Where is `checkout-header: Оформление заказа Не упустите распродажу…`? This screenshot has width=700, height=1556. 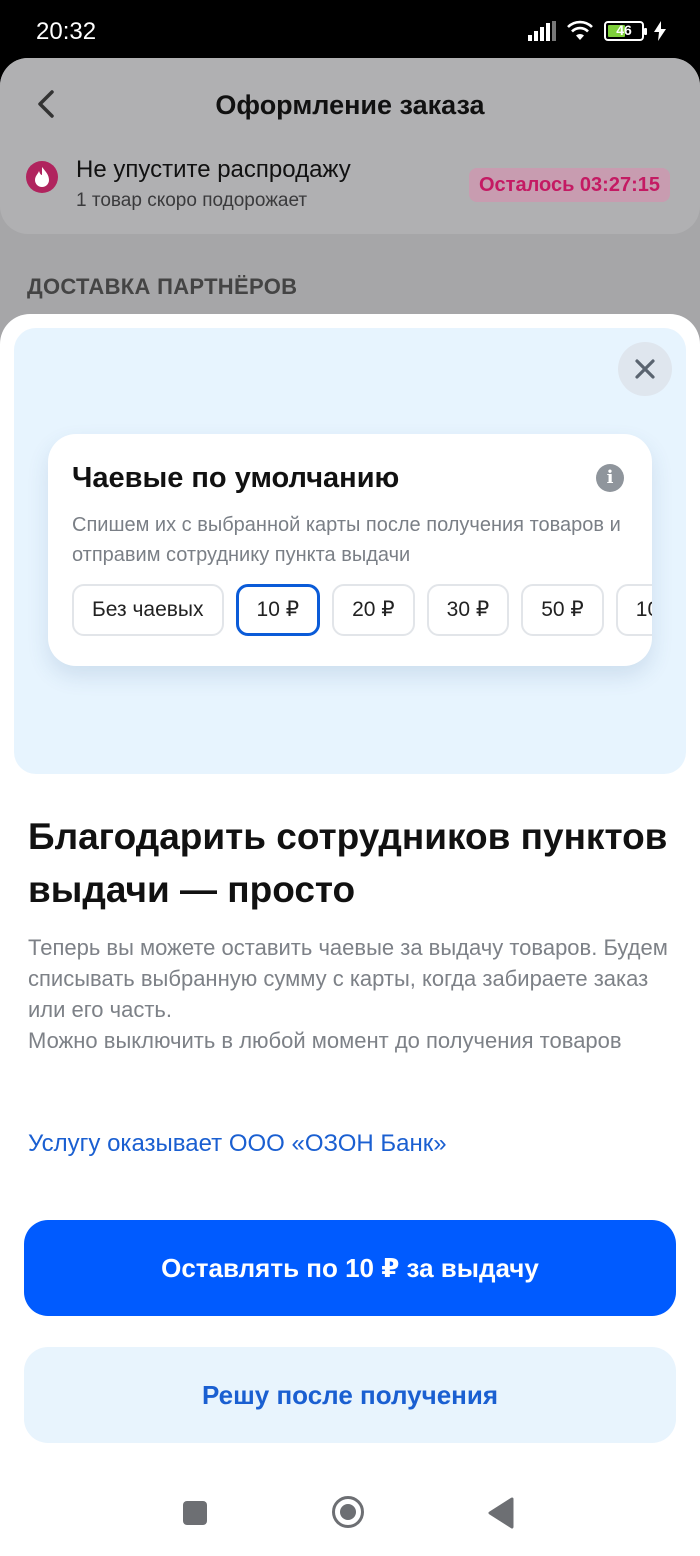
checkout-header: Оформление заказа Не упустите распродажу… is located at coordinates (350, 146).